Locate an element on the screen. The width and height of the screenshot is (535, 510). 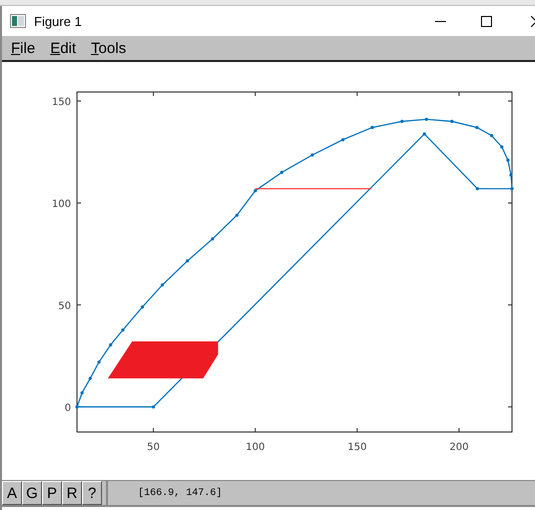
x-tick-label: 100 is located at coordinates (255, 447).